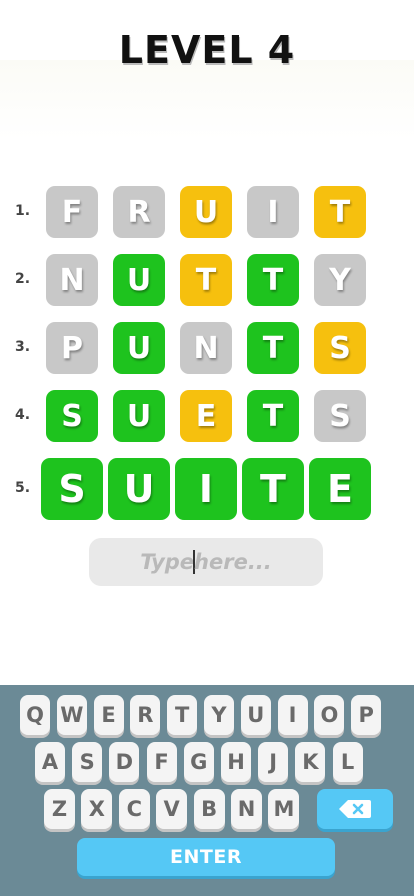 This screenshot has width=414, height=896. I want to click on row-number: 1., so click(23, 211).